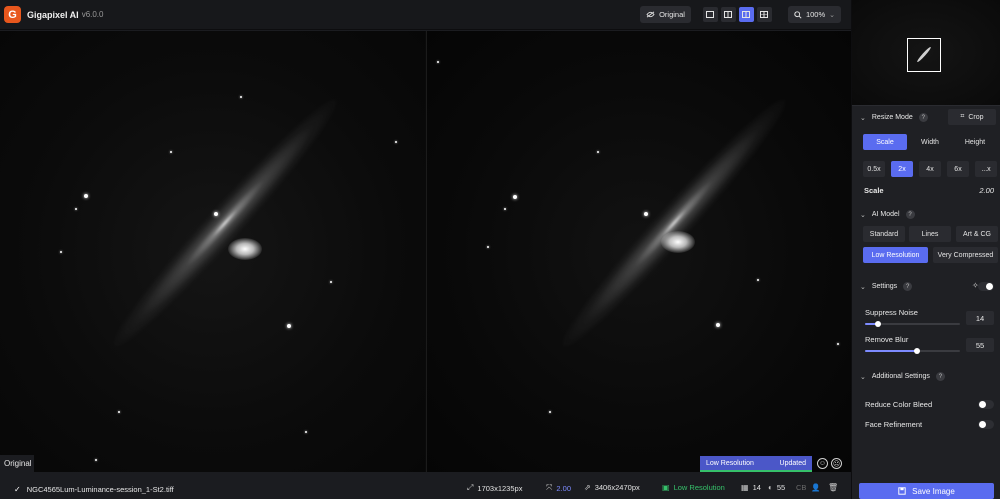  Describe the element at coordinates (17, 489) in the screenshot. I see `checkmark-icon: ✓` at that location.